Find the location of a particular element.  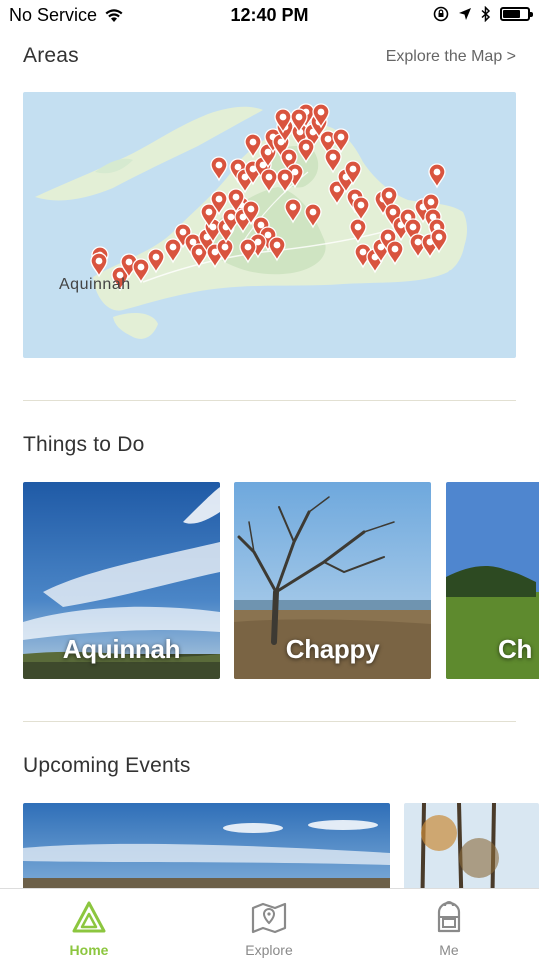

thing-card-label: Chappy is located at coordinates (332, 649).